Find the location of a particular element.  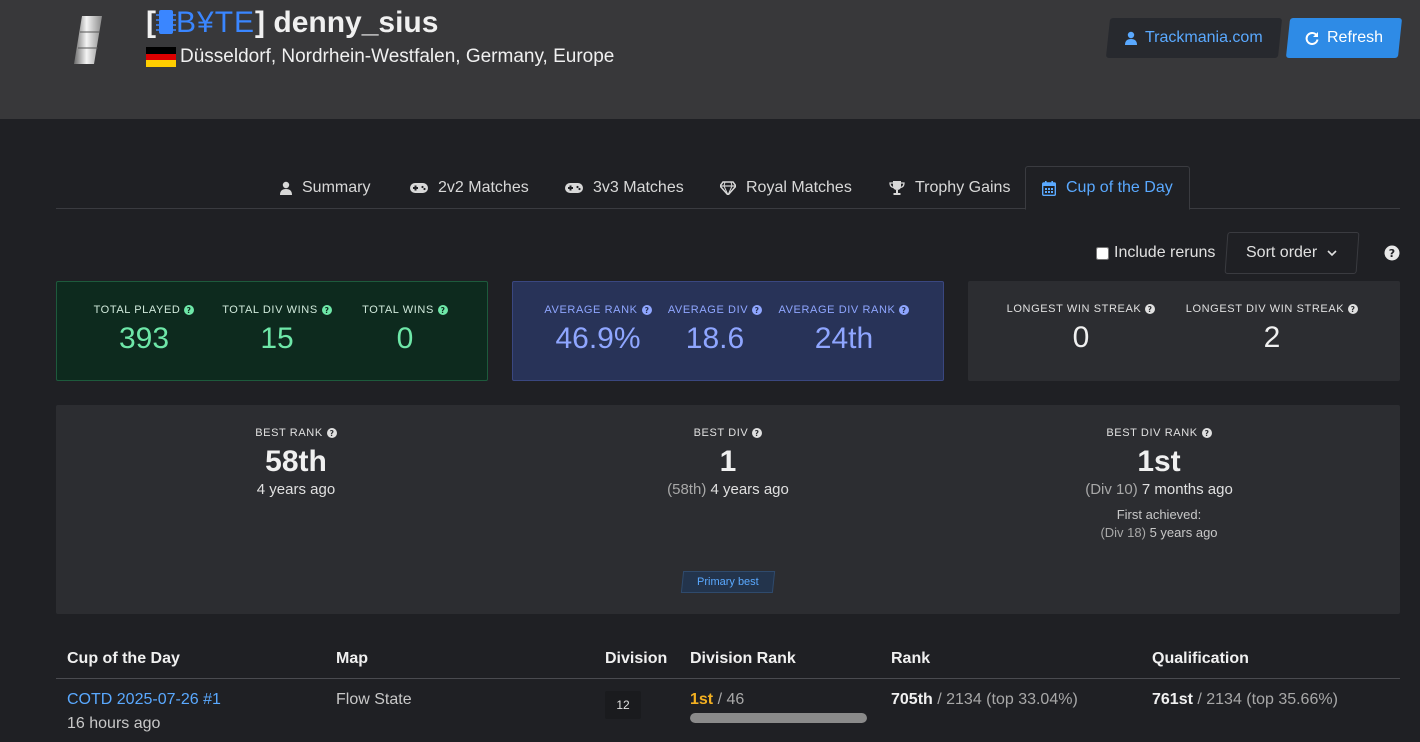

stat-label: TOTAL PLAYED is located at coordinates (137, 310).